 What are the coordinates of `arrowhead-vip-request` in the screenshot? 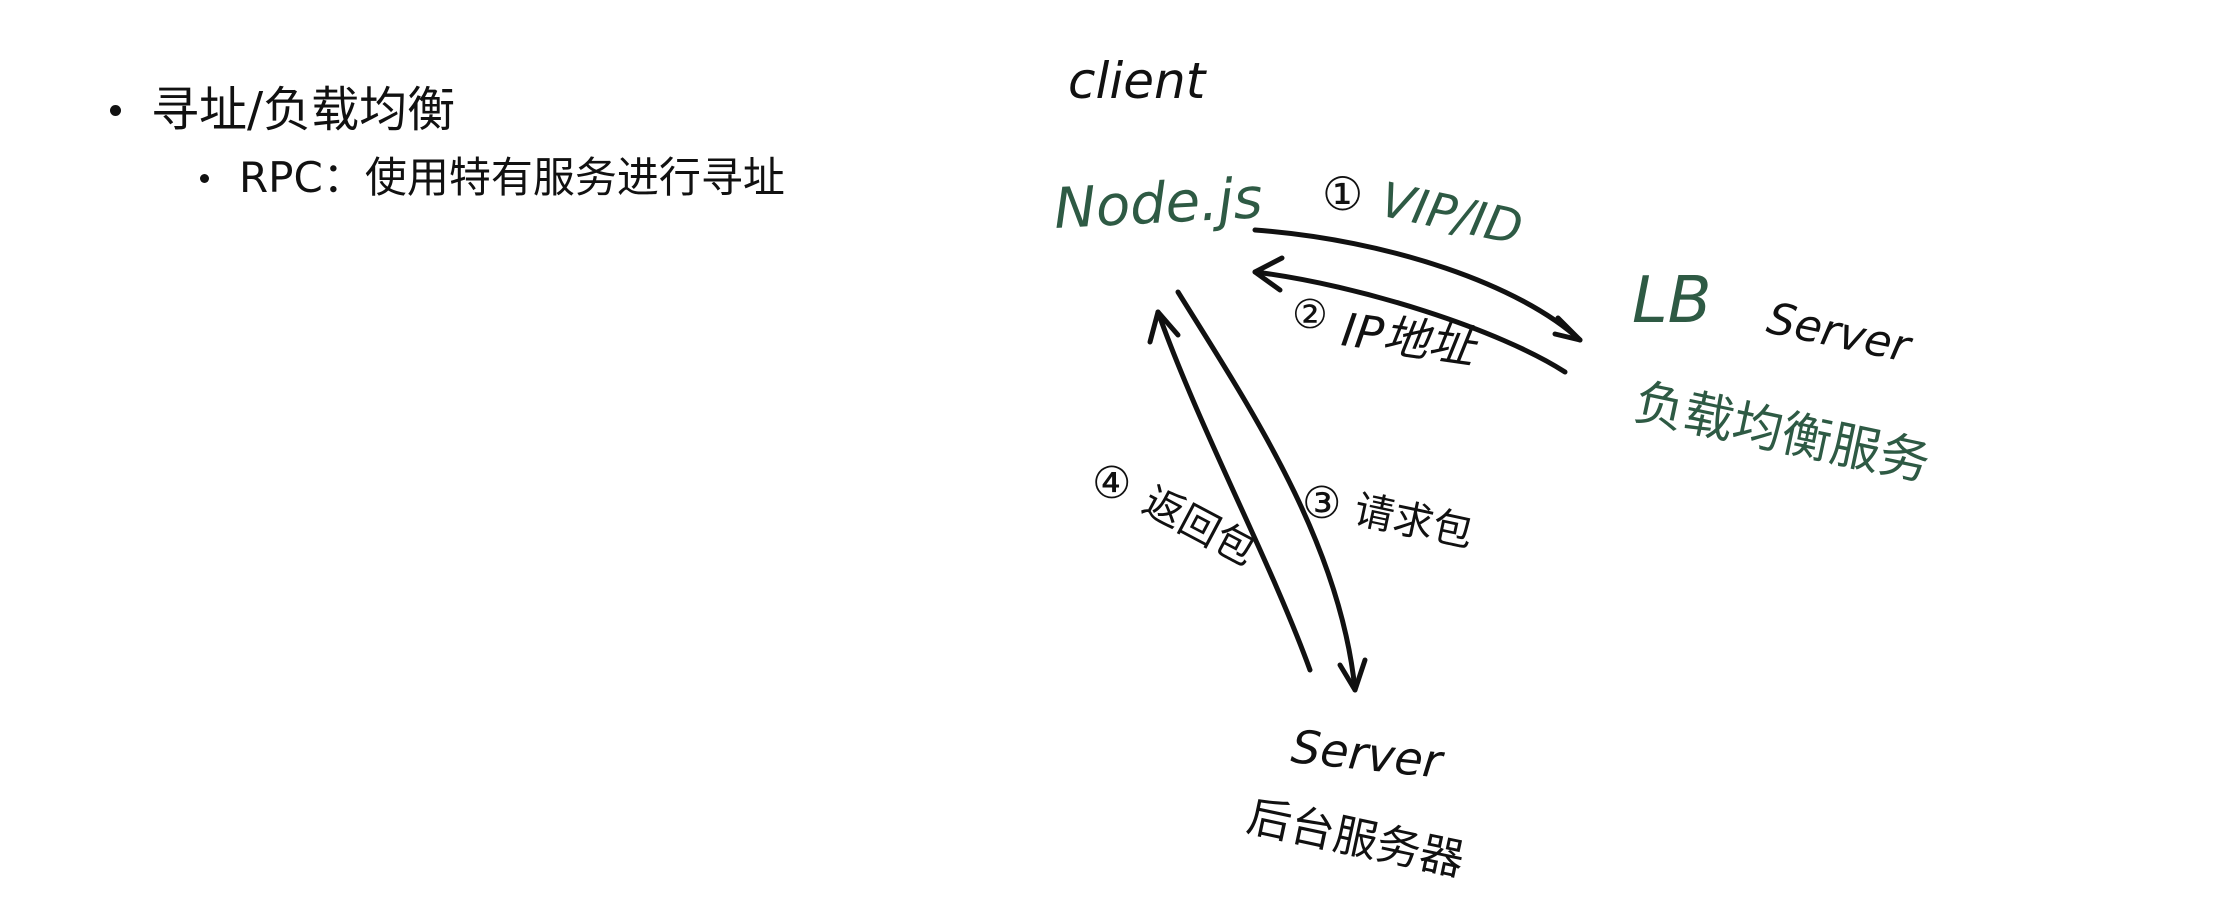 It's located at (1567, 329).